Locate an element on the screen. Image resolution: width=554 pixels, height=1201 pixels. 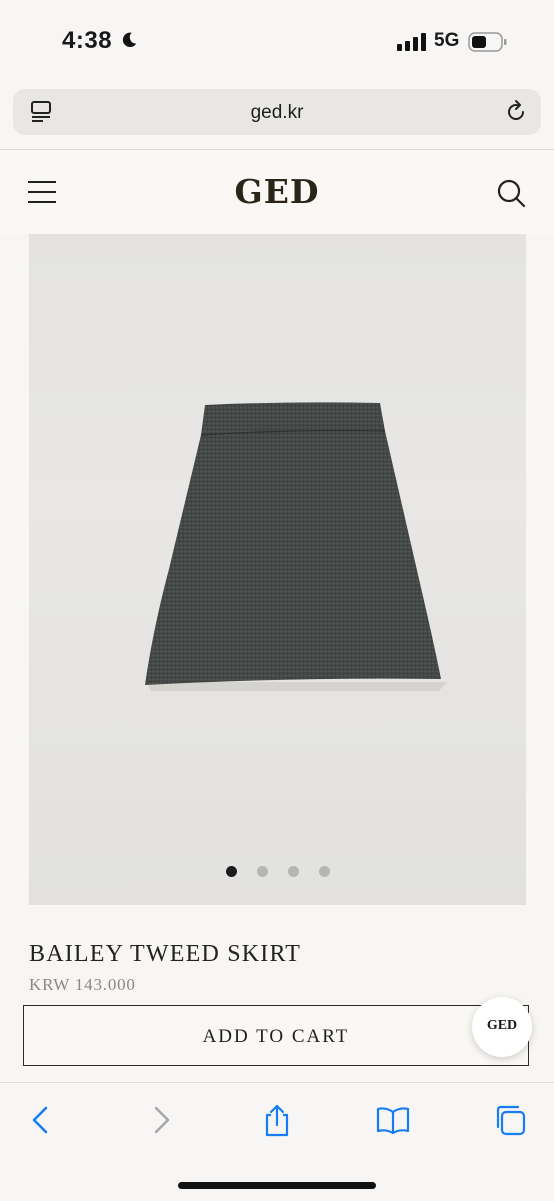
reload-icon is located at coordinates (516, 112).